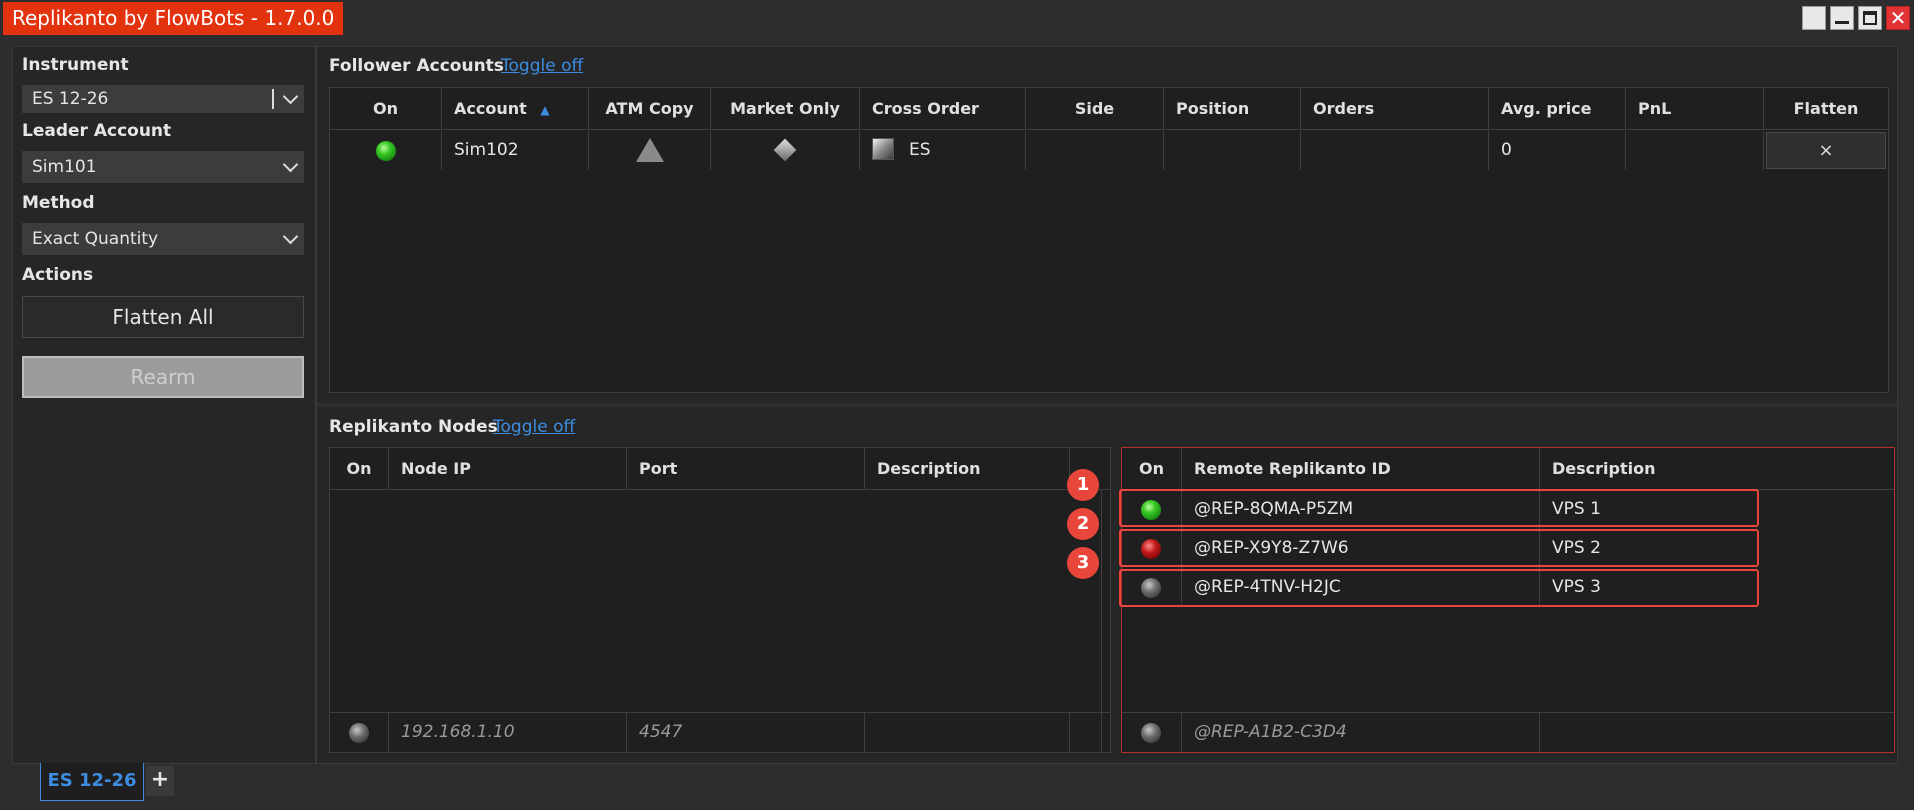  What do you see at coordinates (1814, 18) in the screenshot?
I see `window-blank-button` at bounding box center [1814, 18].